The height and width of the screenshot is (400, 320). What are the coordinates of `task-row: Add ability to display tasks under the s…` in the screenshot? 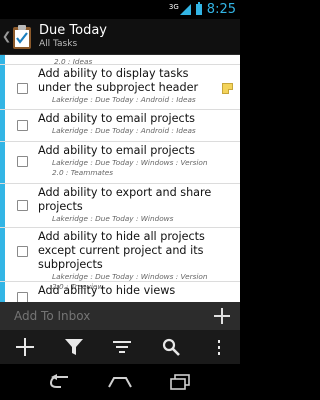 It's located at (120, 87).